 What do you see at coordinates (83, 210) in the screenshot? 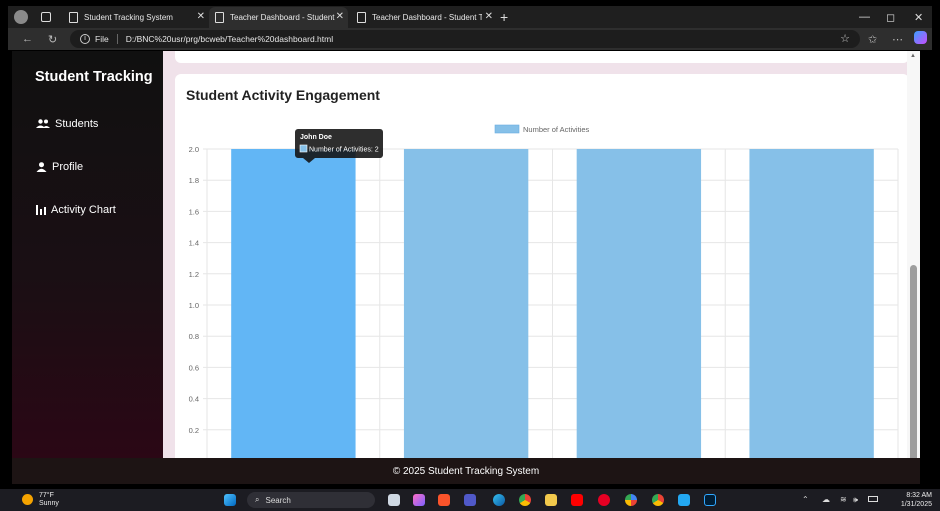
I see `sidebar-item-label: Activity Chart` at bounding box center [83, 210].